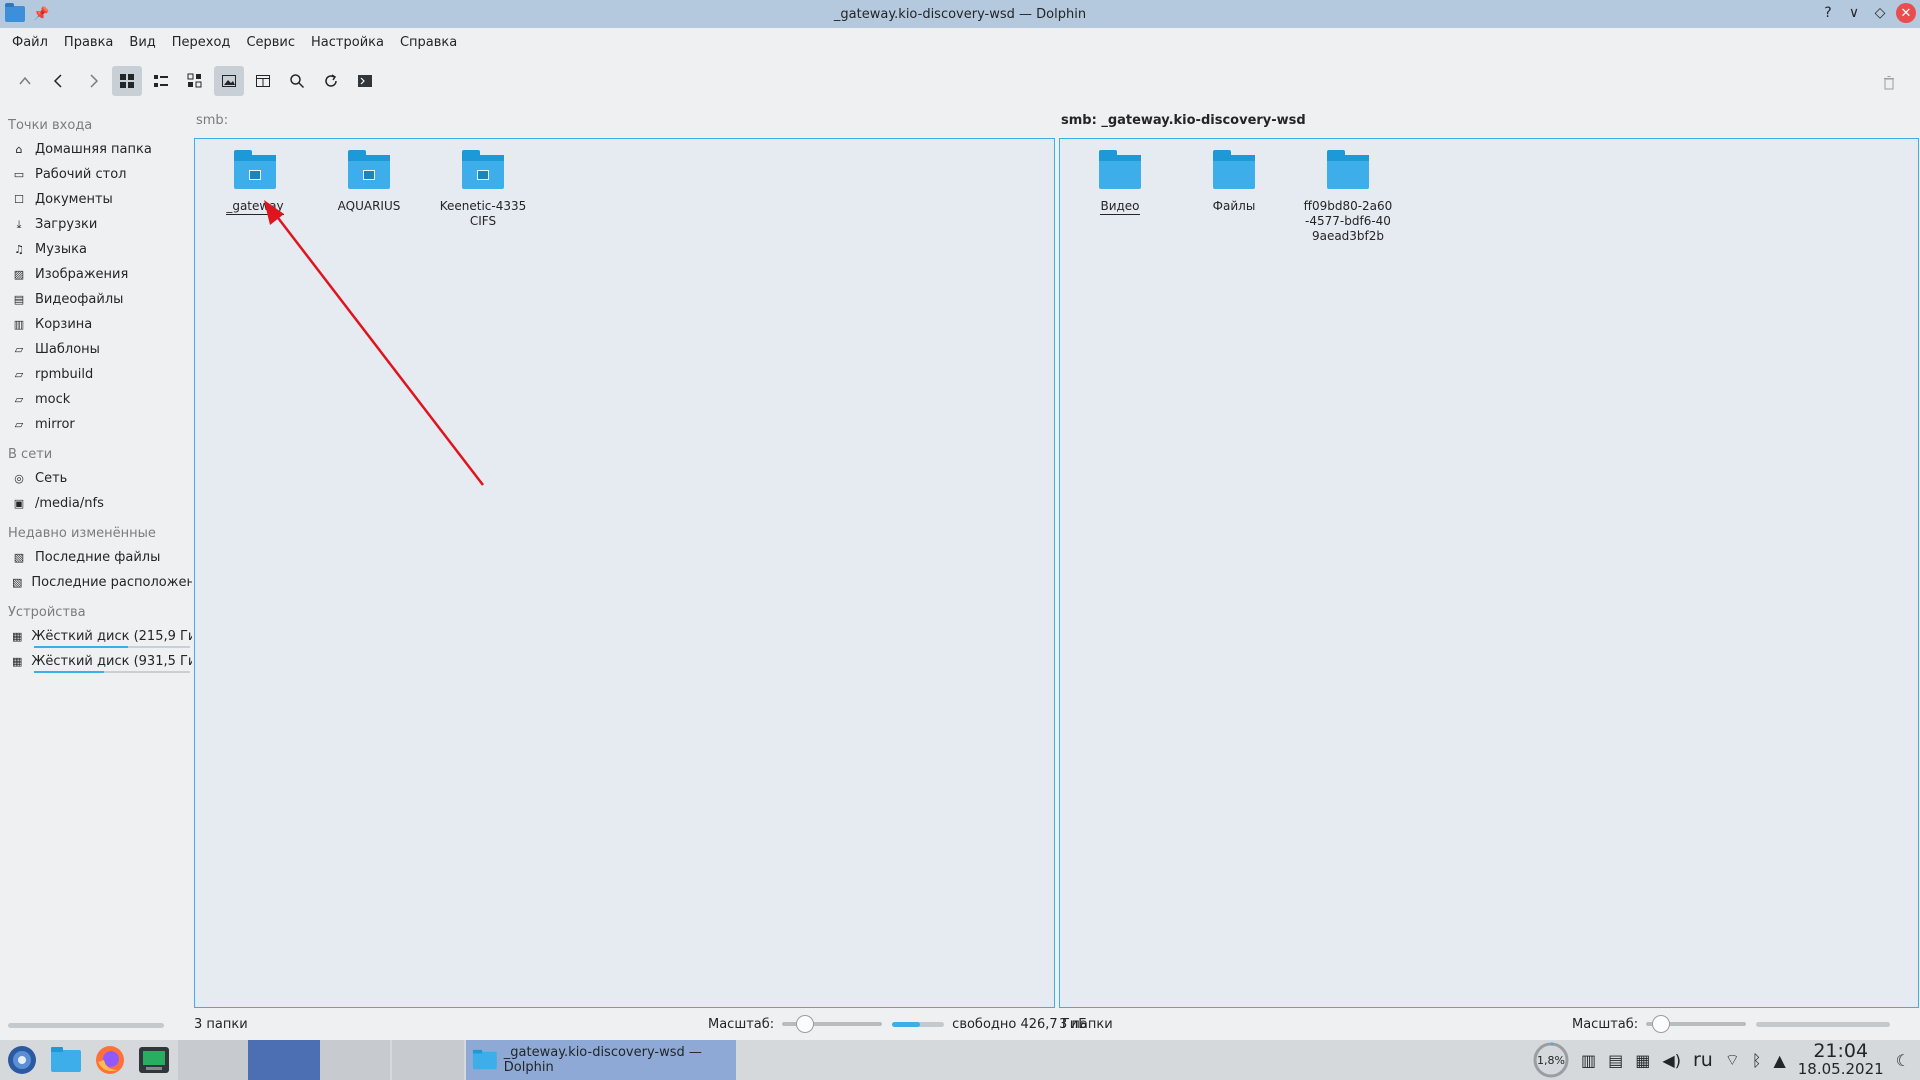 This screenshot has width=1920, height=1080. I want to click on sidebar-item-label: Рабочий стол, so click(81, 174).